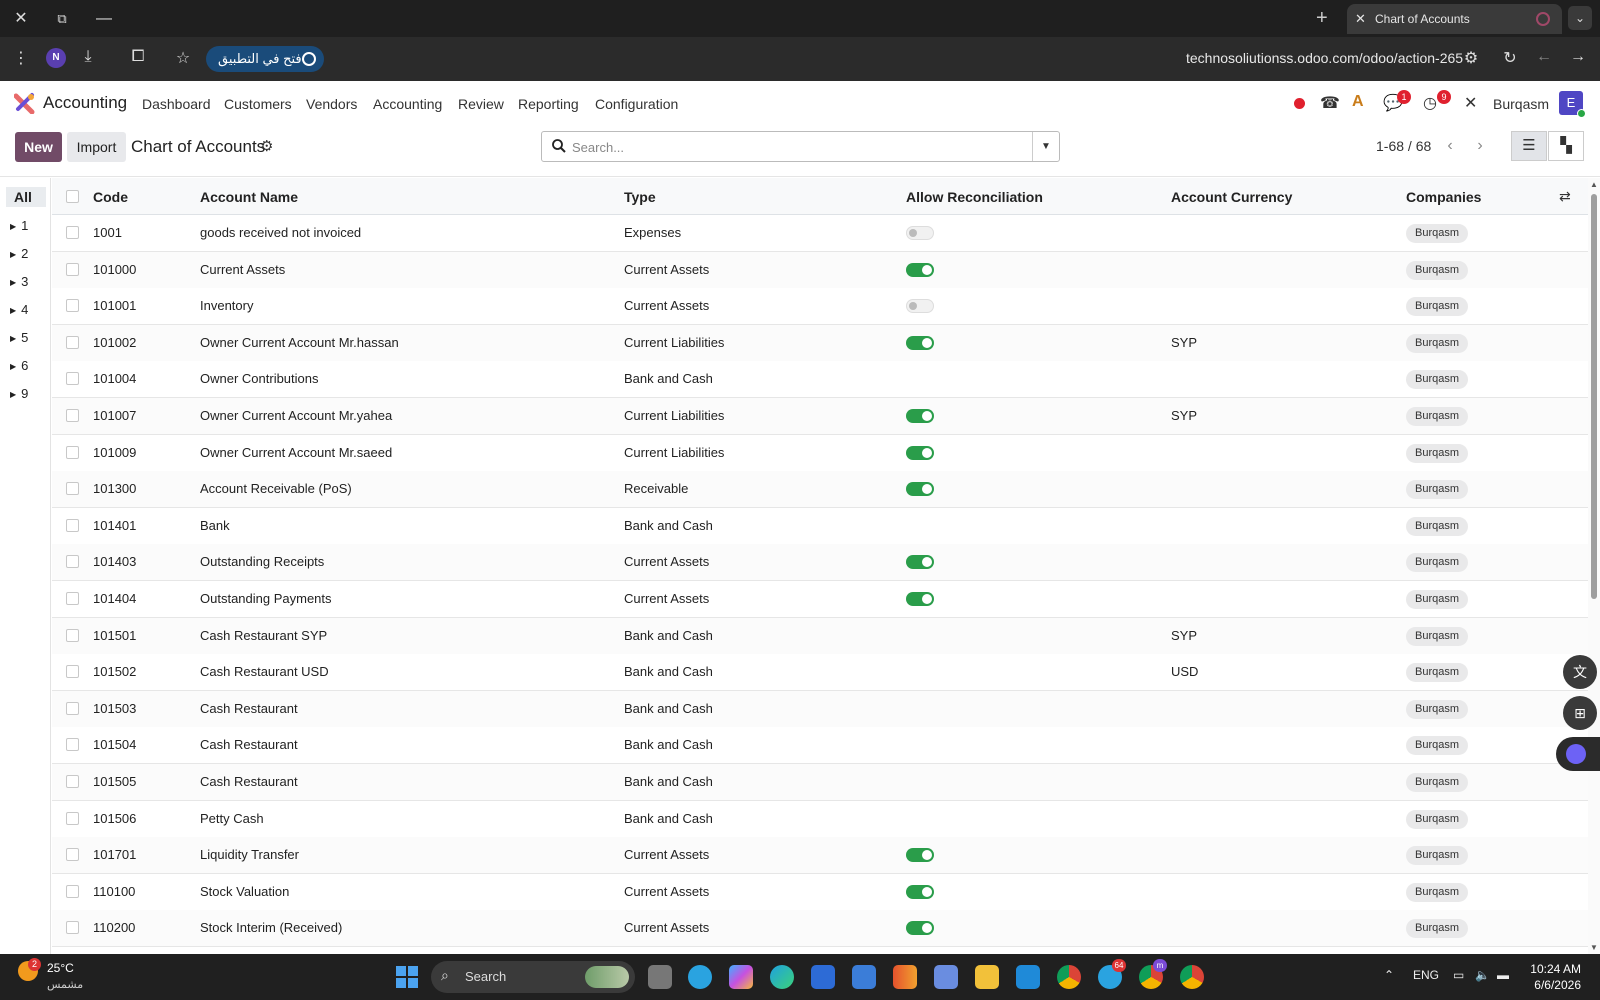  What do you see at coordinates (1521, 104) in the screenshot?
I see `company-switcher: Burqasm` at bounding box center [1521, 104].